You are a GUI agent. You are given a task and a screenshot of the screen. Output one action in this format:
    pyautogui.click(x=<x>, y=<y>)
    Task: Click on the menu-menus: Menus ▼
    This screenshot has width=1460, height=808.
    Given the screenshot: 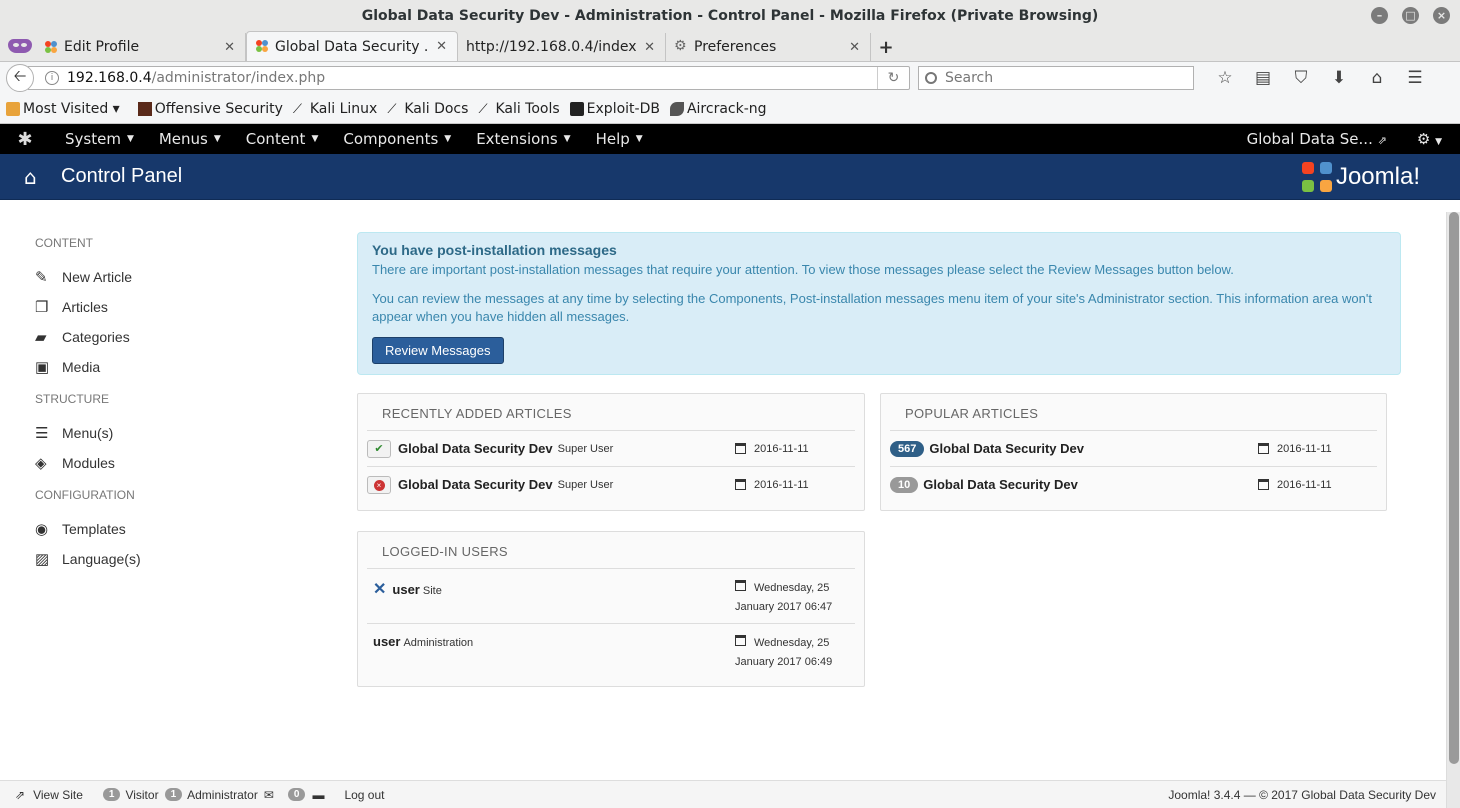 What is the action you would take?
    pyautogui.click(x=188, y=139)
    